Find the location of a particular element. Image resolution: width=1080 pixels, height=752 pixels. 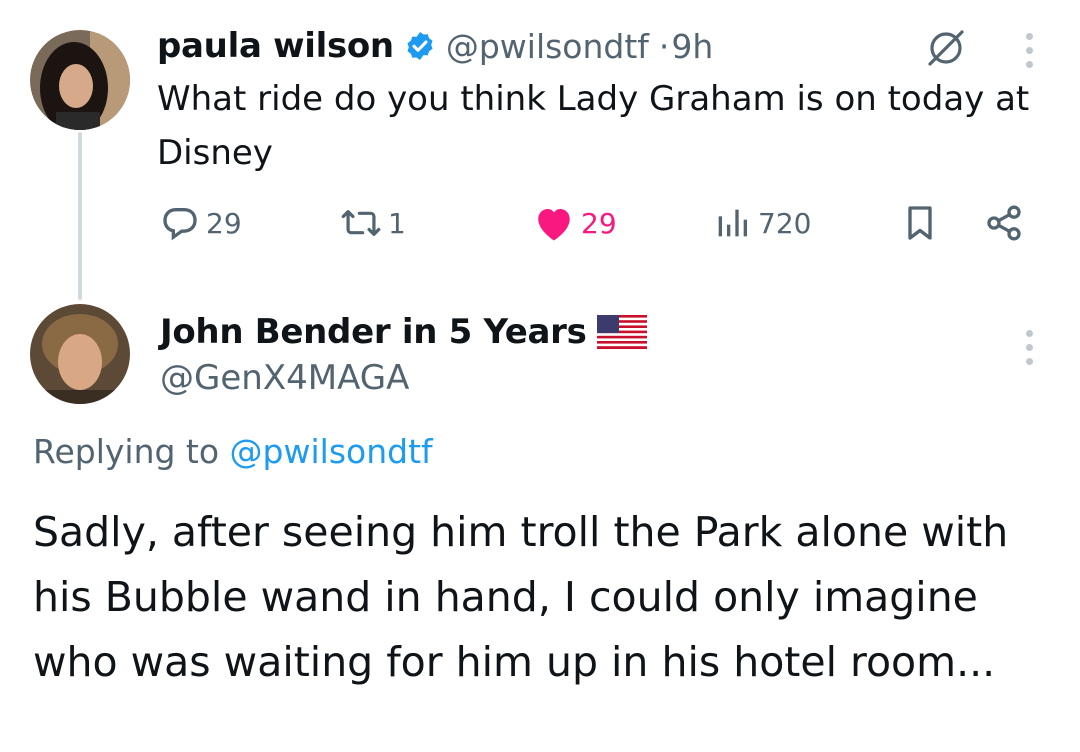

views-count: 720 is located at coordinates (785, 223).